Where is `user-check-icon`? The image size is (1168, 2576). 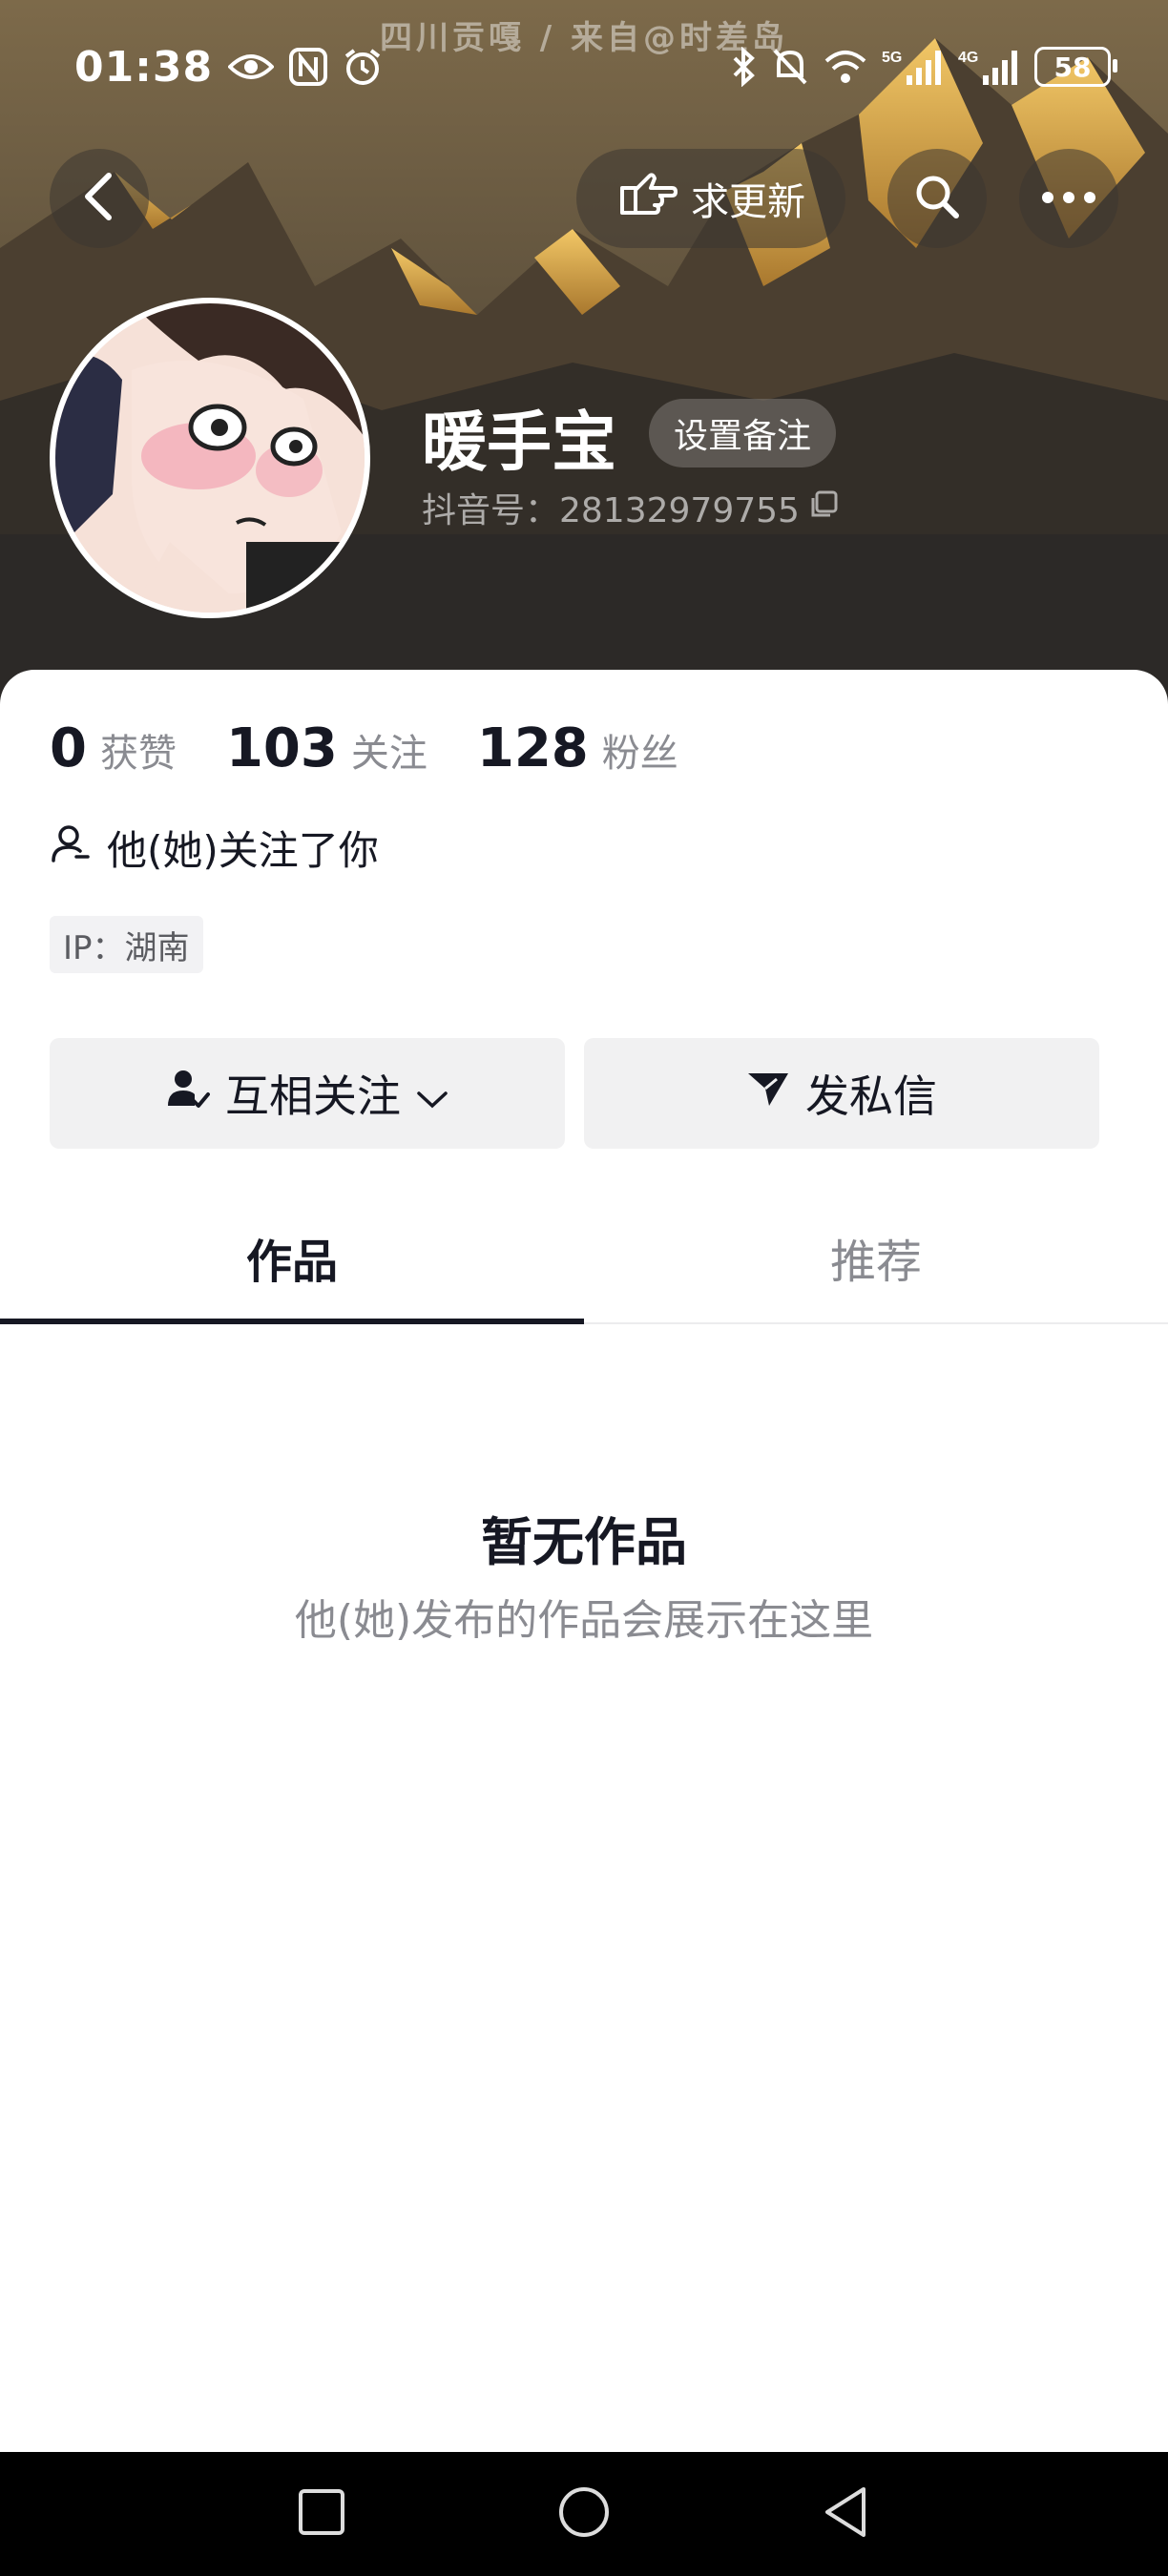
user-check-icon is located at coordinates (188, 1094).